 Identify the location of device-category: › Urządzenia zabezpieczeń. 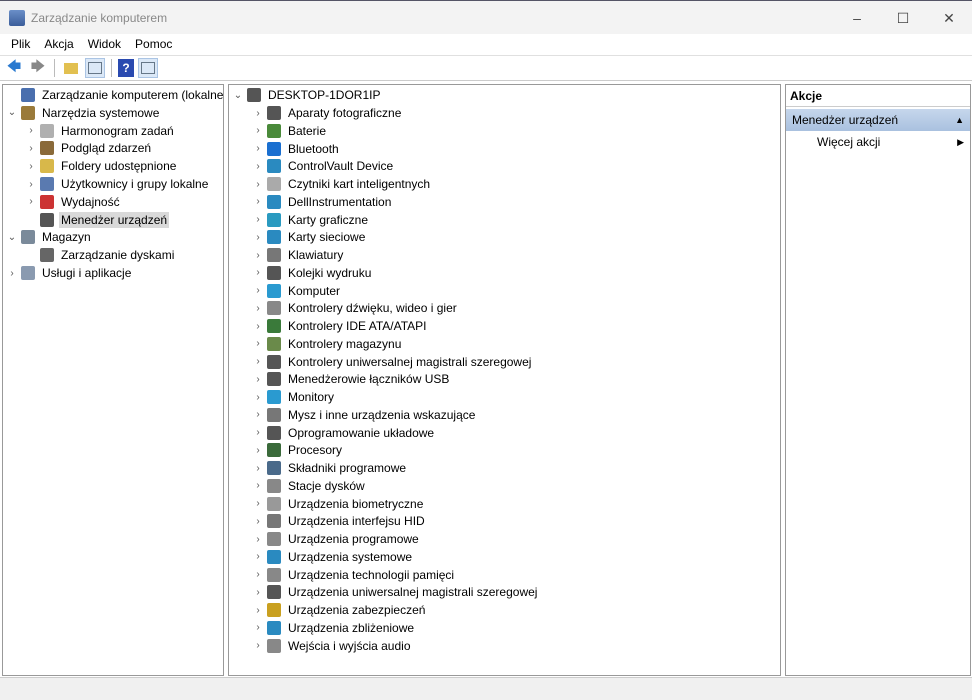
(339, 610).